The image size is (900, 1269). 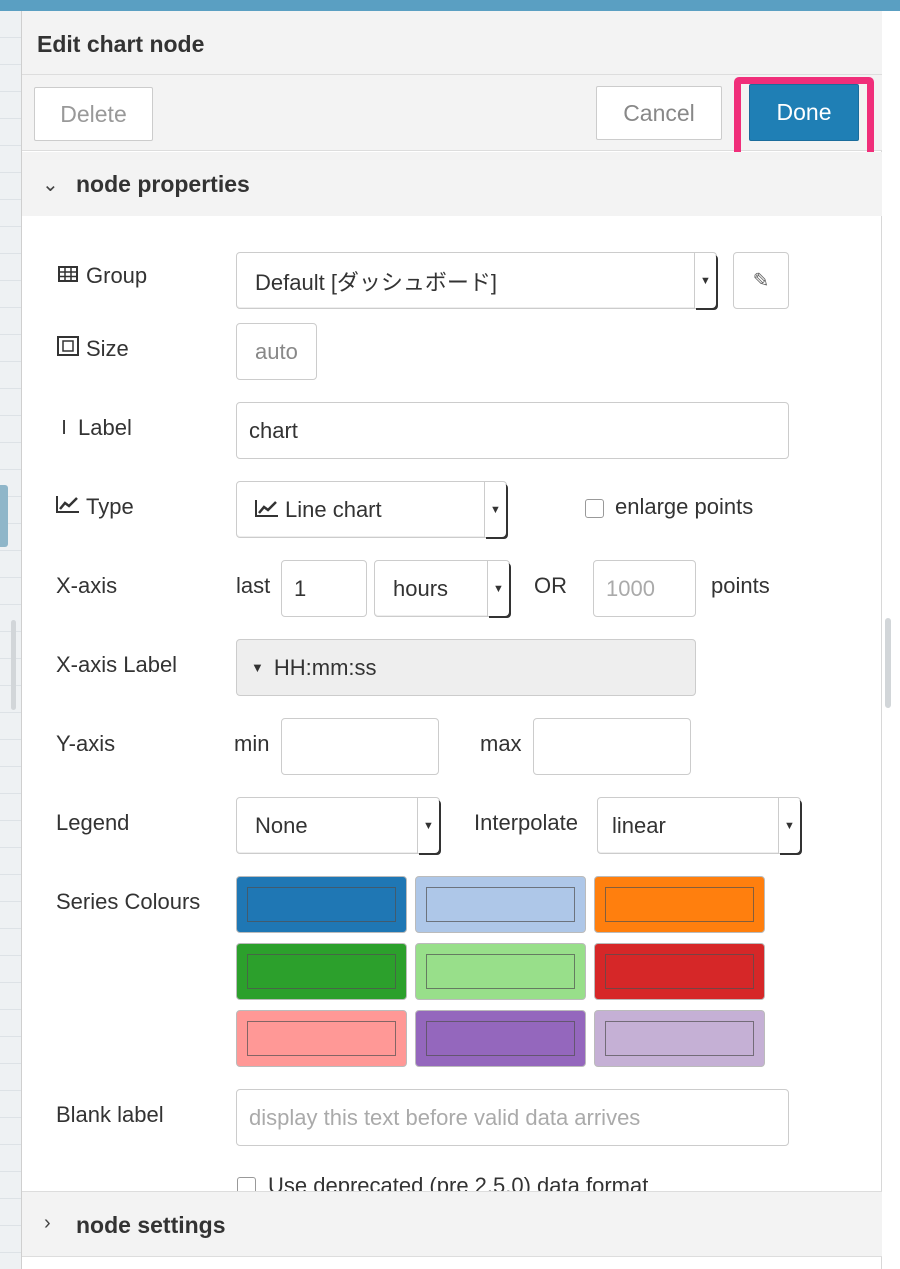 I want to click on enlarge-points-label: enlarge points, so click(x=684, y=506).